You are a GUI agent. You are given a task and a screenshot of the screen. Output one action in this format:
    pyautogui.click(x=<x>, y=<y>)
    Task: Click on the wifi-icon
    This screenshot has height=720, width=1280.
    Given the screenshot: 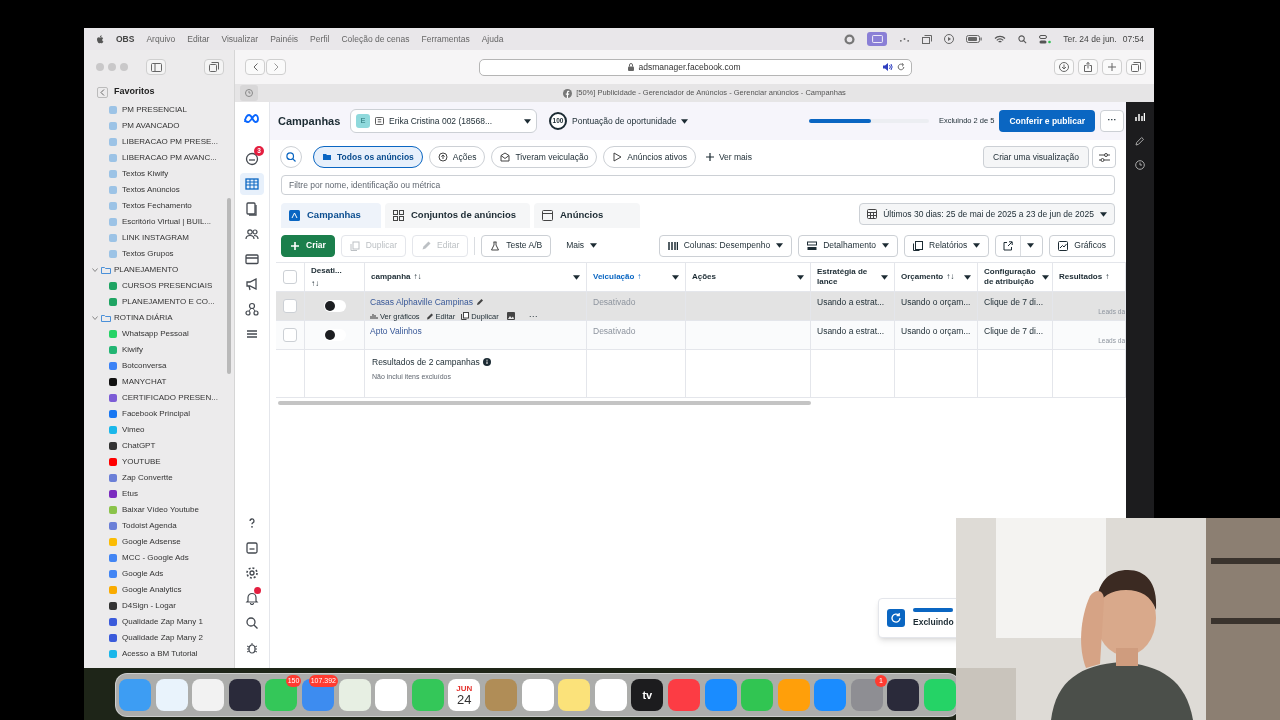 What is the action you would take?
    pyautogui.click(x=1000, y=39)
    